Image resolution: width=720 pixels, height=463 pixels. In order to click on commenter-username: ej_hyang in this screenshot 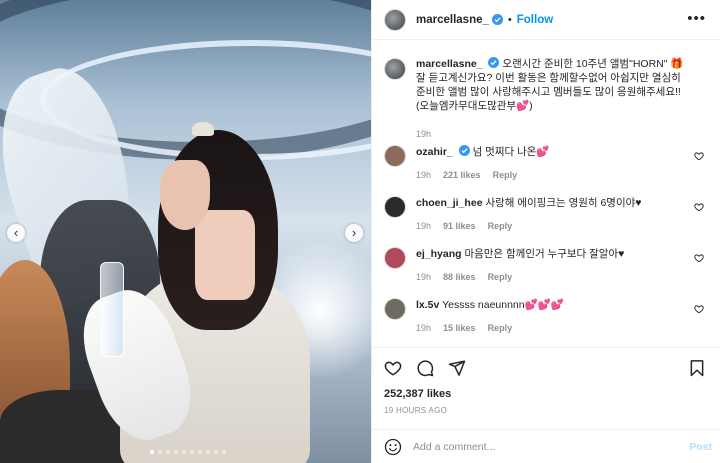, I will do `click(439, 254)`.